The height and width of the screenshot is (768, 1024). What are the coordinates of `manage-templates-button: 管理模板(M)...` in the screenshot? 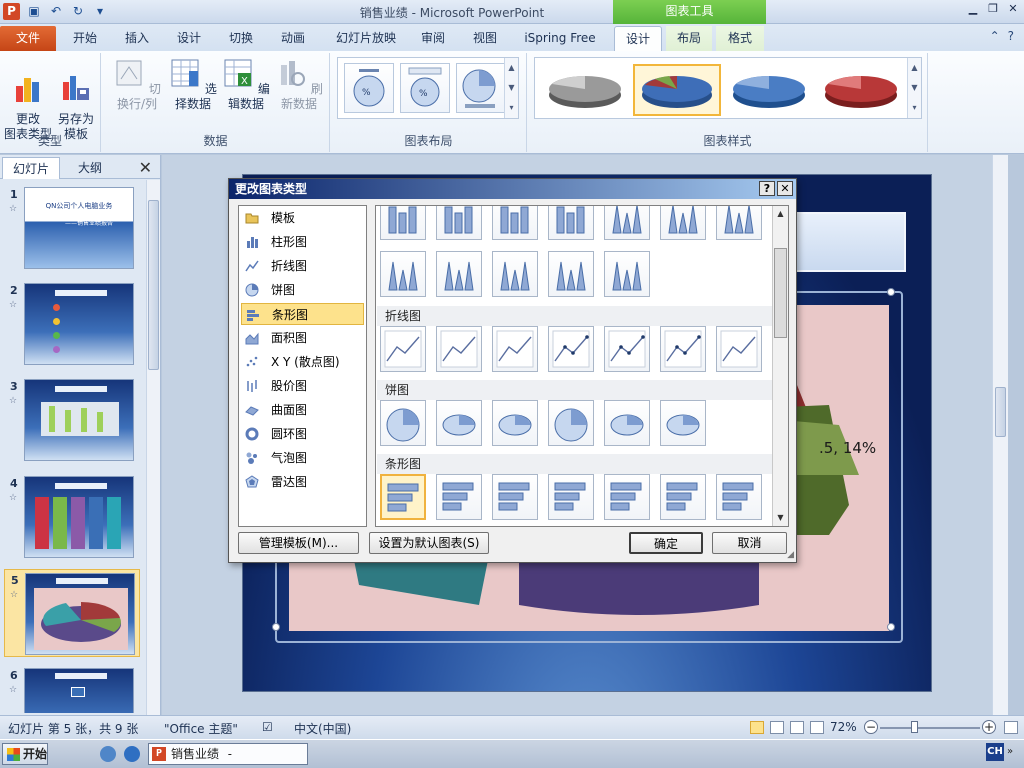 It's located at (298, 543).